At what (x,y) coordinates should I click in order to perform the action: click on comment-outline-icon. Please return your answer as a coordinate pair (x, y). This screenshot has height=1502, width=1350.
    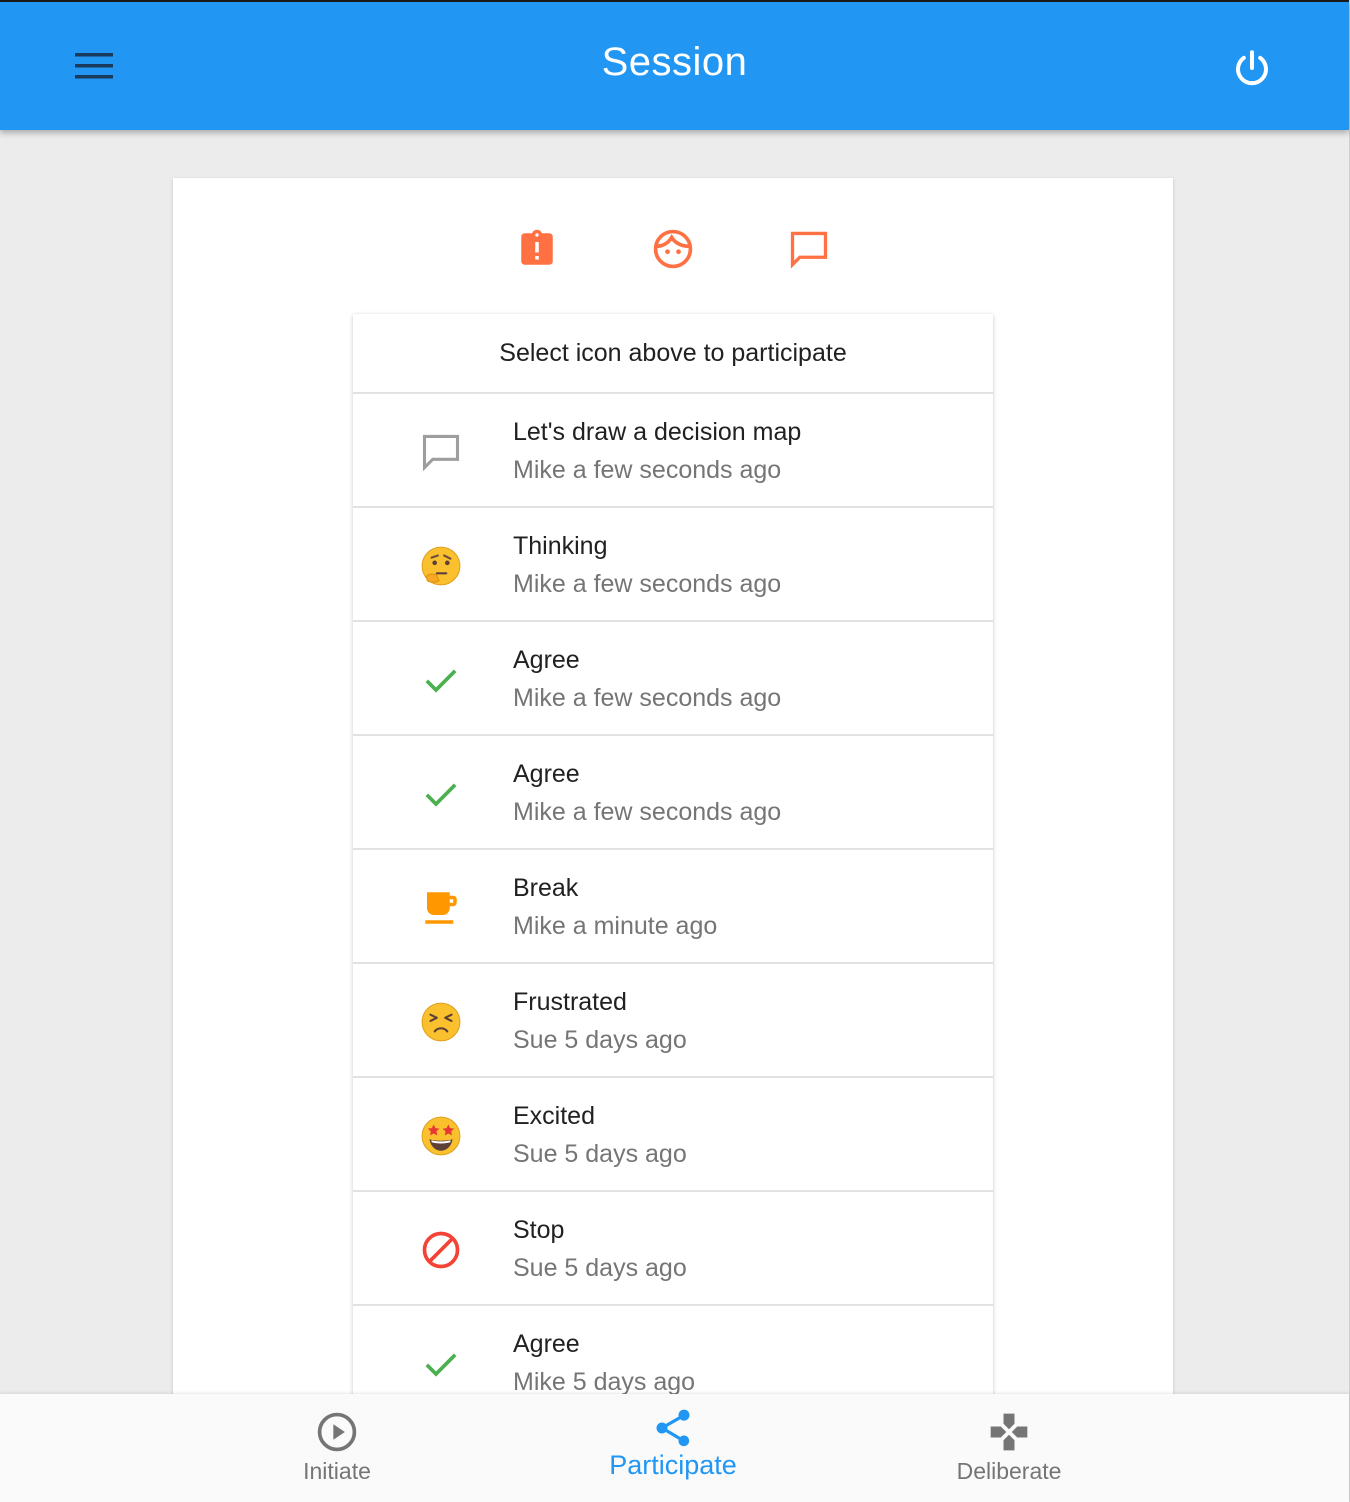
    Looking at the image, I should click on (441, 453).